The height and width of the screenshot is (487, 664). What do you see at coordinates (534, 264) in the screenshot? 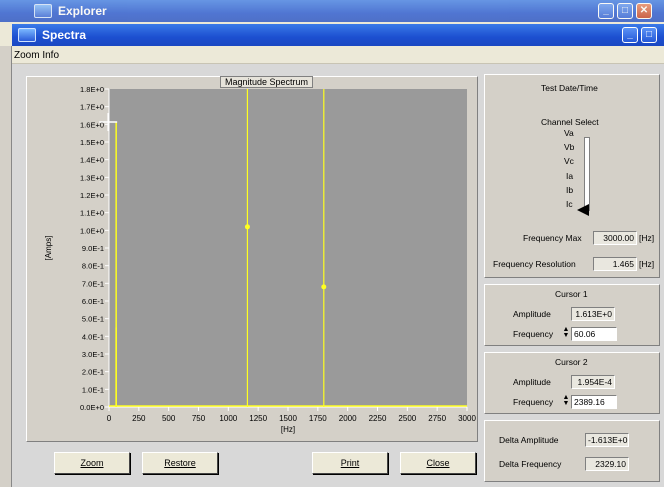
I see `freq-res-label: Frequency Resolution` at bounding box center [534, 264].